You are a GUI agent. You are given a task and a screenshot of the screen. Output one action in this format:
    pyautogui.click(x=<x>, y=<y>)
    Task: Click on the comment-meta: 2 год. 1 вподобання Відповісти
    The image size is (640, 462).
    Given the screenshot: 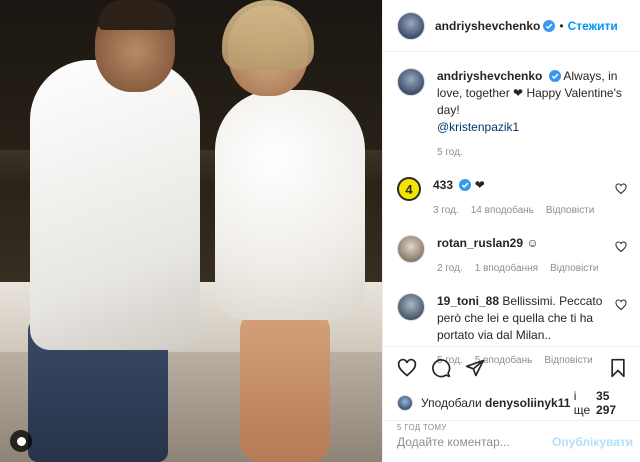 What is the action you would take?
    pyautogui.click(x=532, y=268)
    